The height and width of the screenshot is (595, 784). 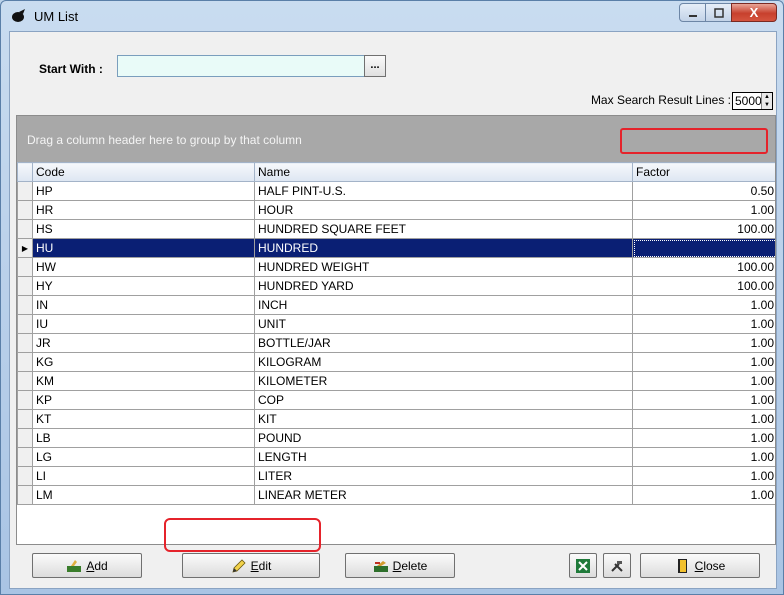 I want to click on cell-code: LI, so click(x=143, y=476).